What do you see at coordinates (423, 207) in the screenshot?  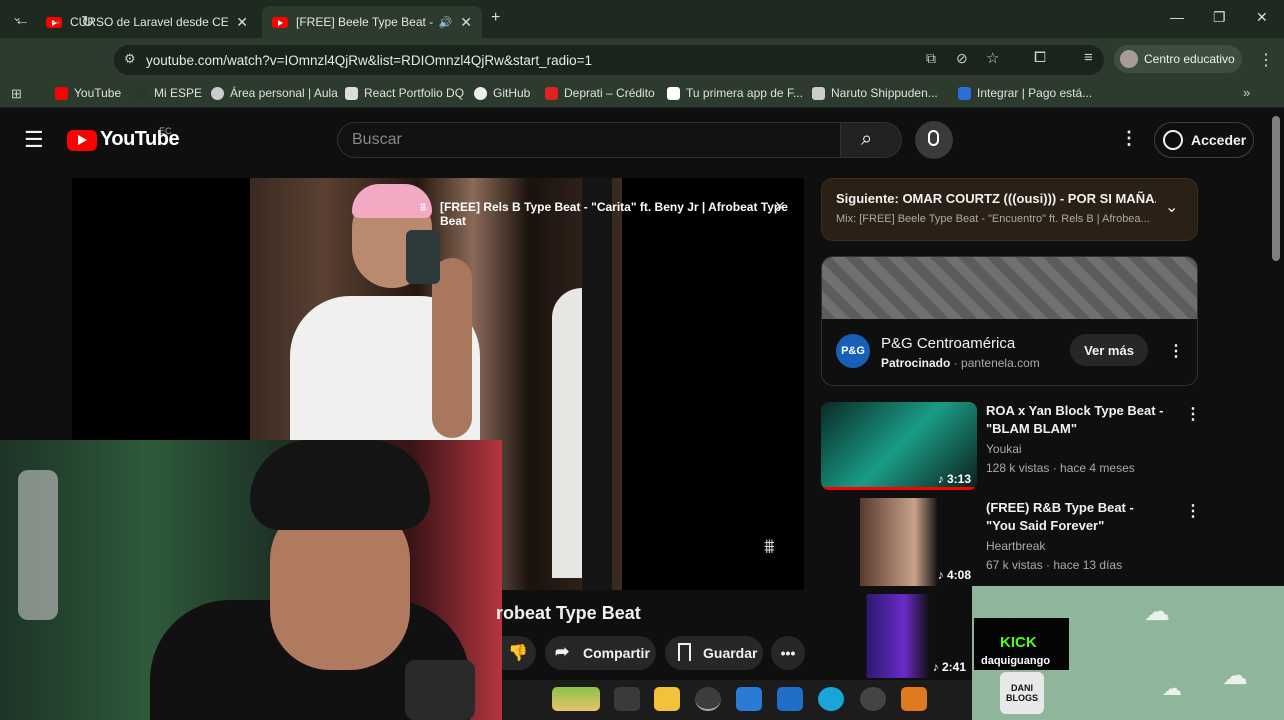 I see `playlist-icon: ⩩` at bounding box center [423, 207].